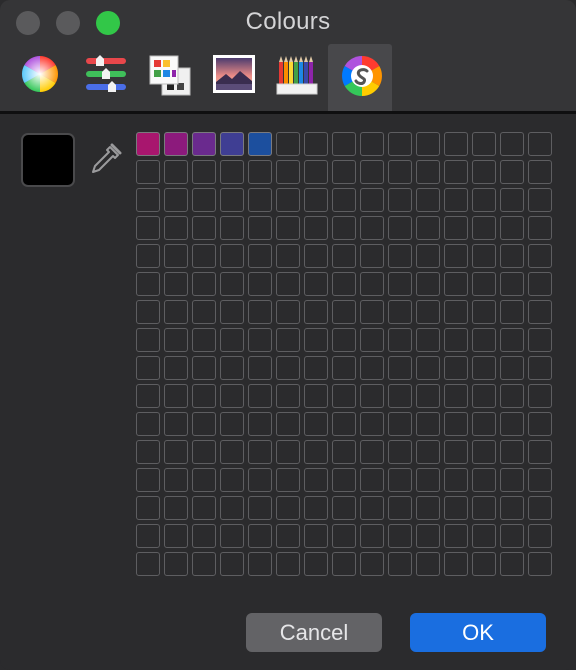 The height and width of the screenshot is (670, 576). Describe the element at coordinates (48, 160) in the screenshot. I see `current-colour-swatch` at that location.